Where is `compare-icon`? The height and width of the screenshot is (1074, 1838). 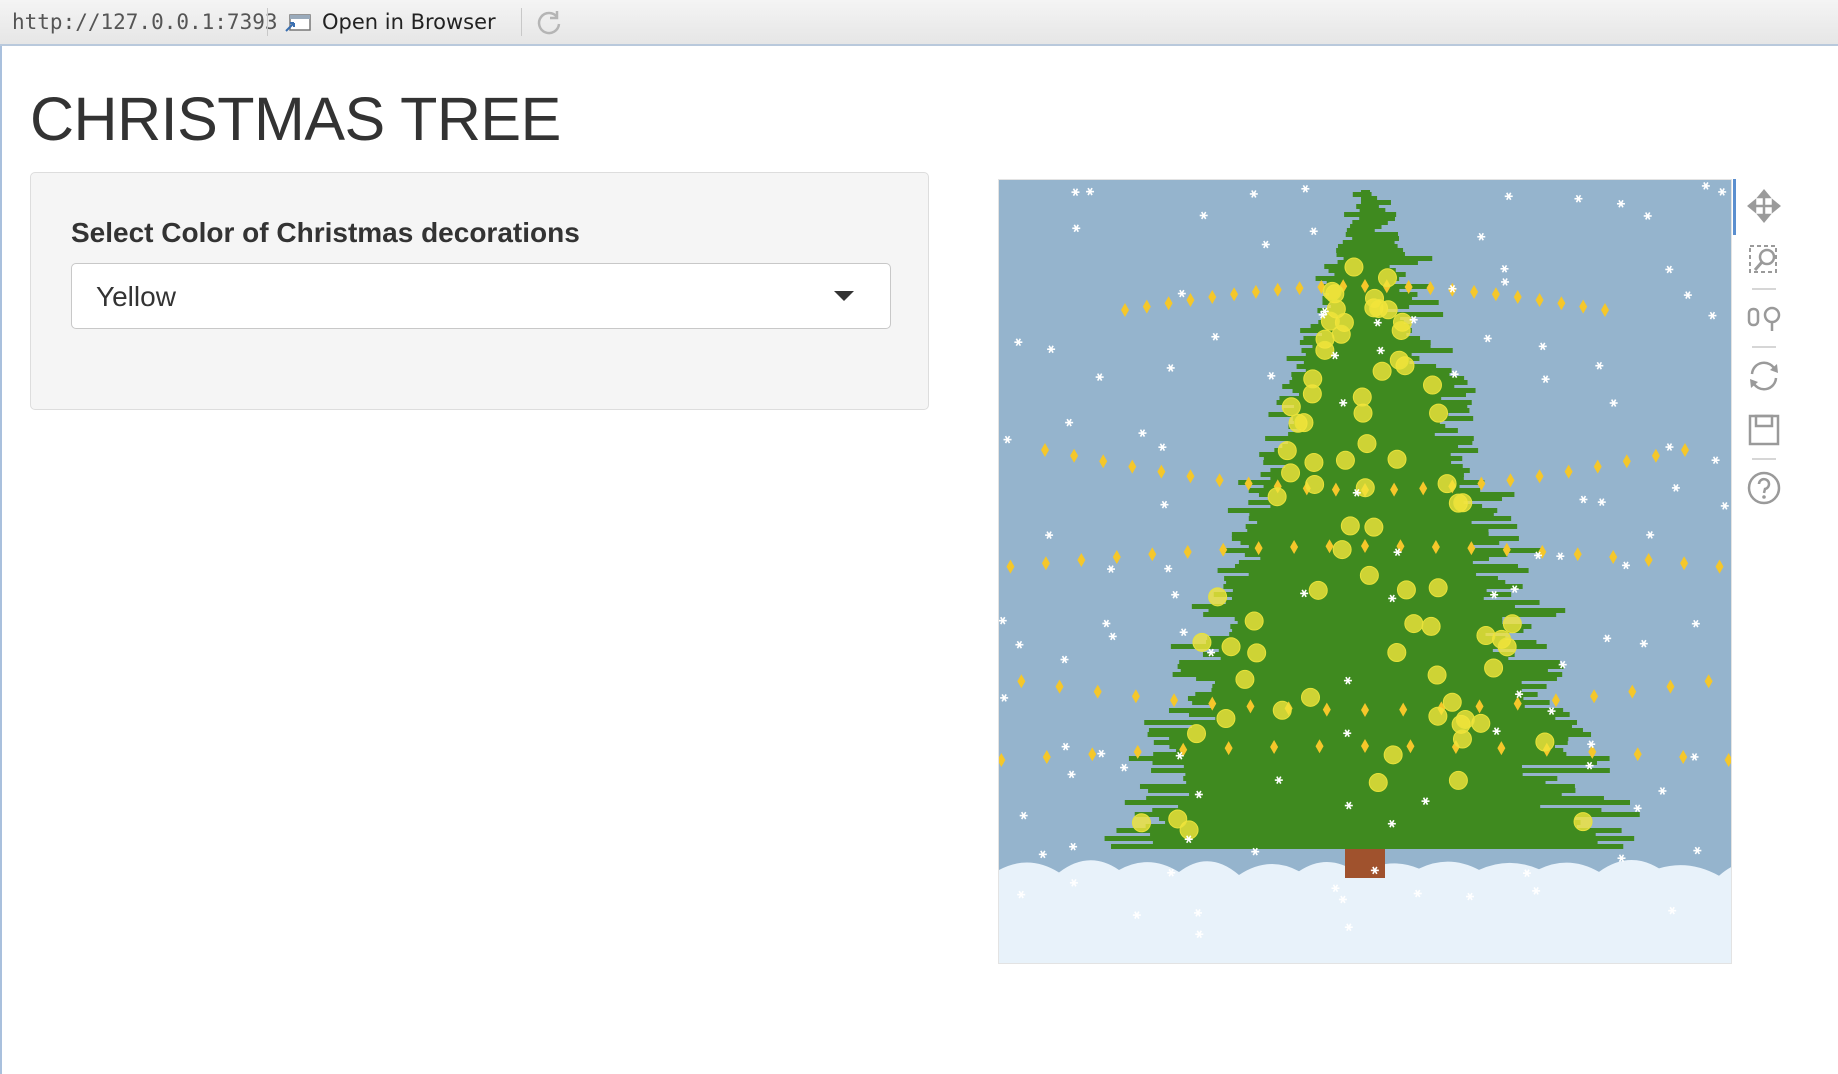 compare-icon is located at coordinates (1764, 318).